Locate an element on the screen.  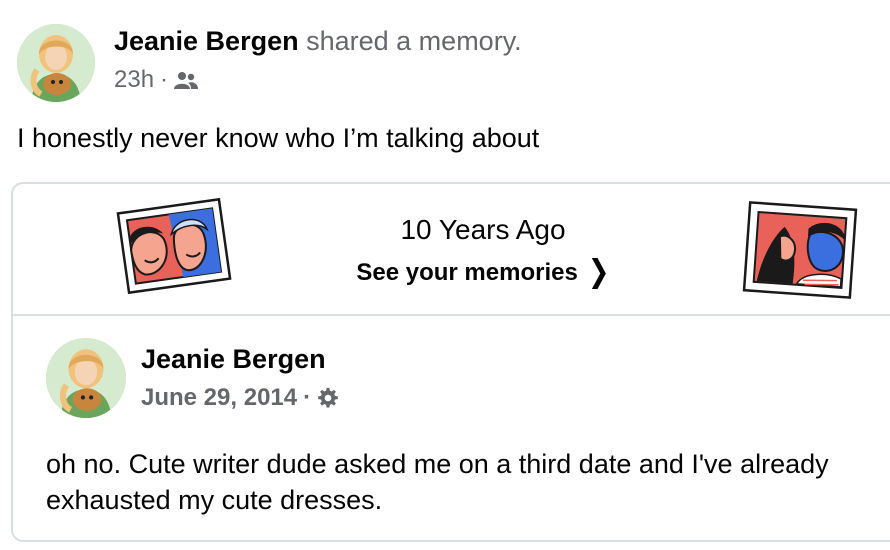
couple-photo-illustration is located at coordinates (800, 250).